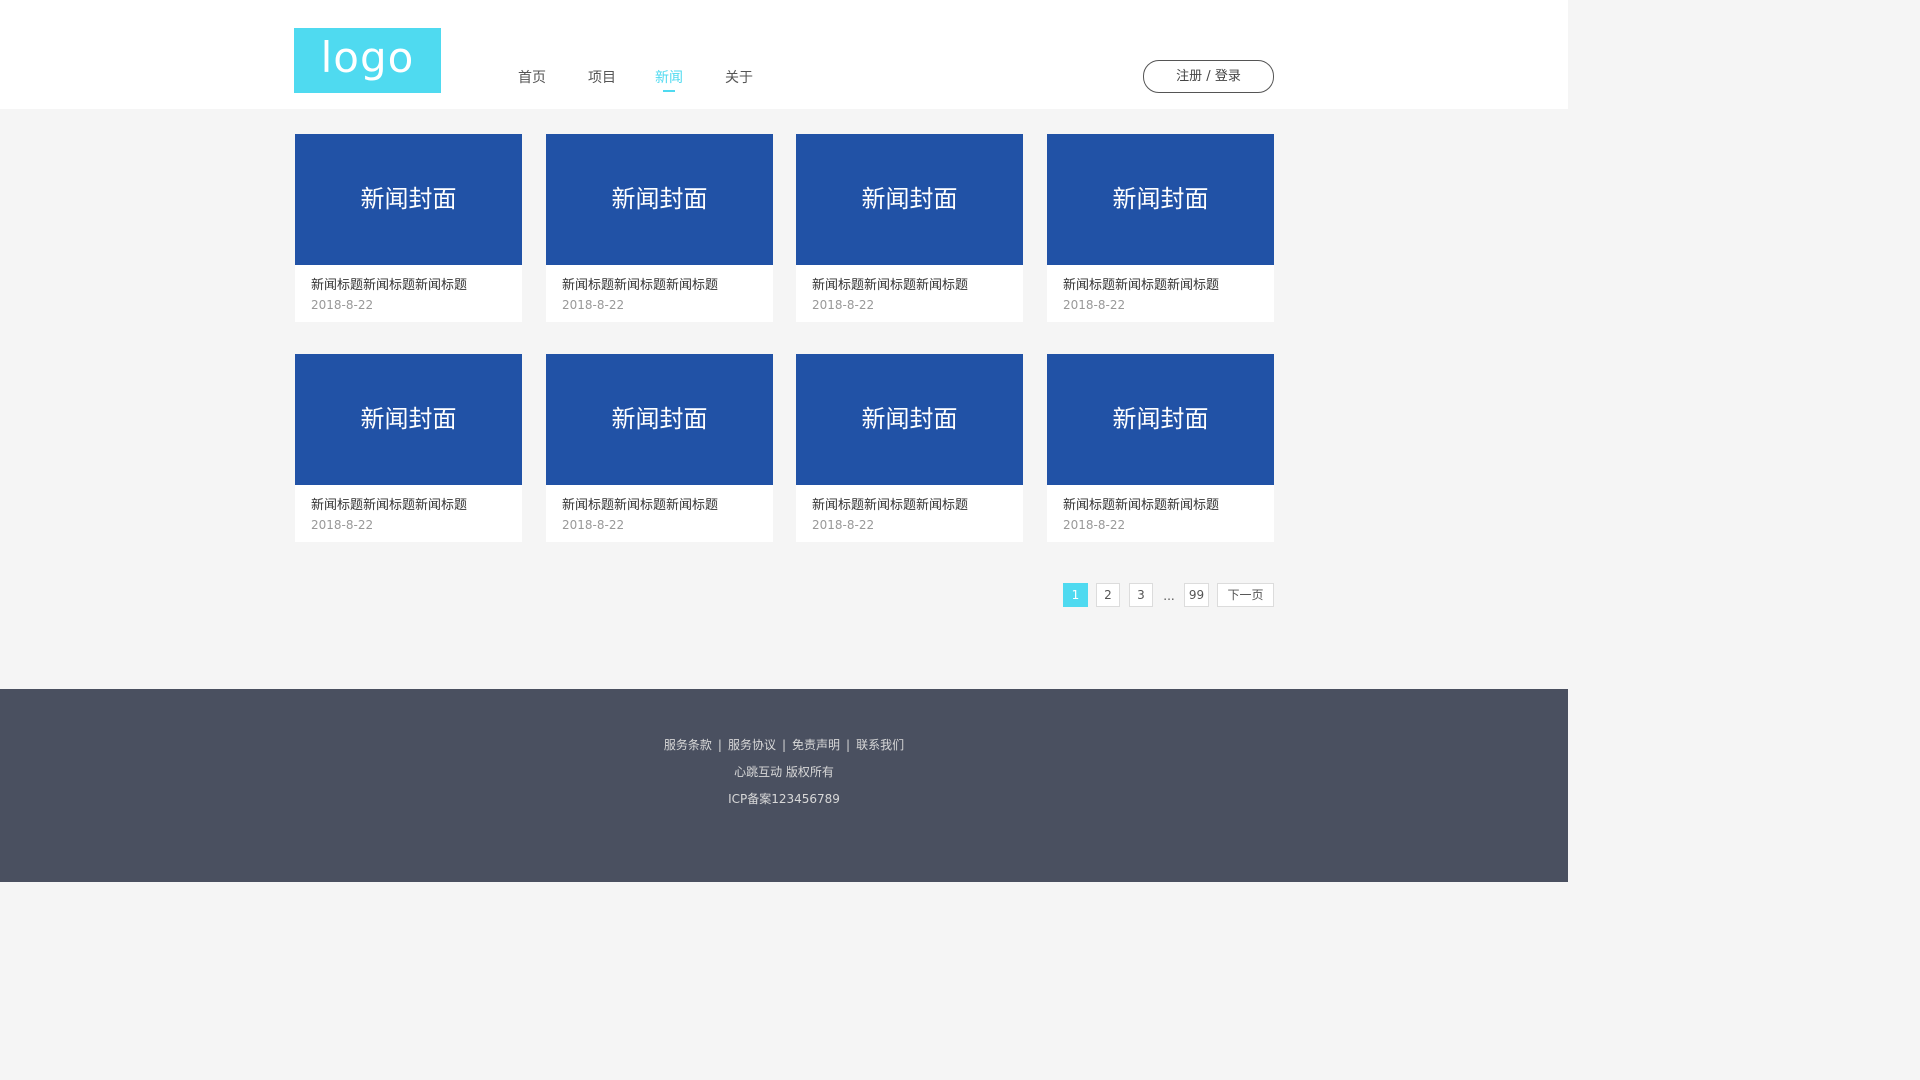  I want to click on nav-item-home: 首页, so click(532, 78).